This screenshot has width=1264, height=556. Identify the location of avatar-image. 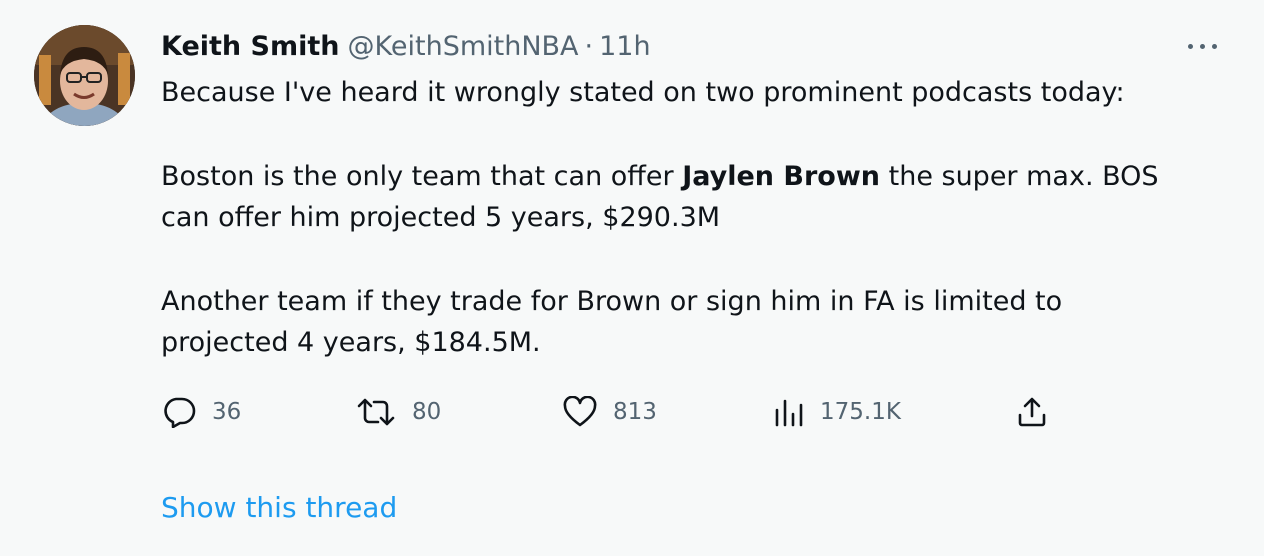
(84, 75).